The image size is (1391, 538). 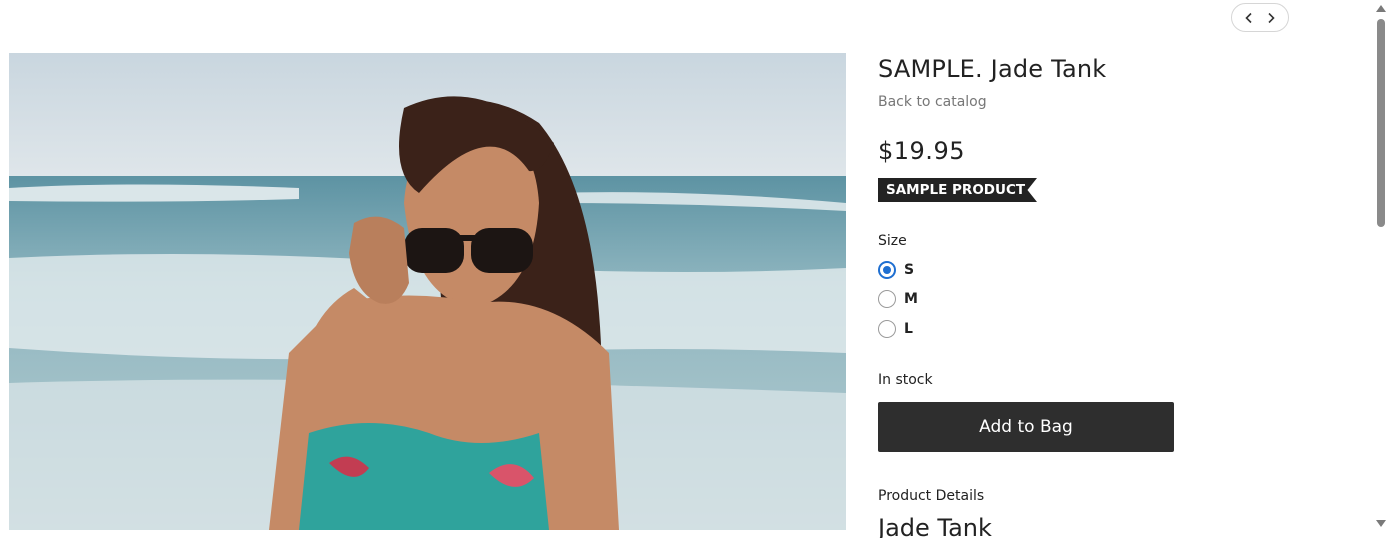 I want to click on previous-product-button, so click(x=1249, y=18).